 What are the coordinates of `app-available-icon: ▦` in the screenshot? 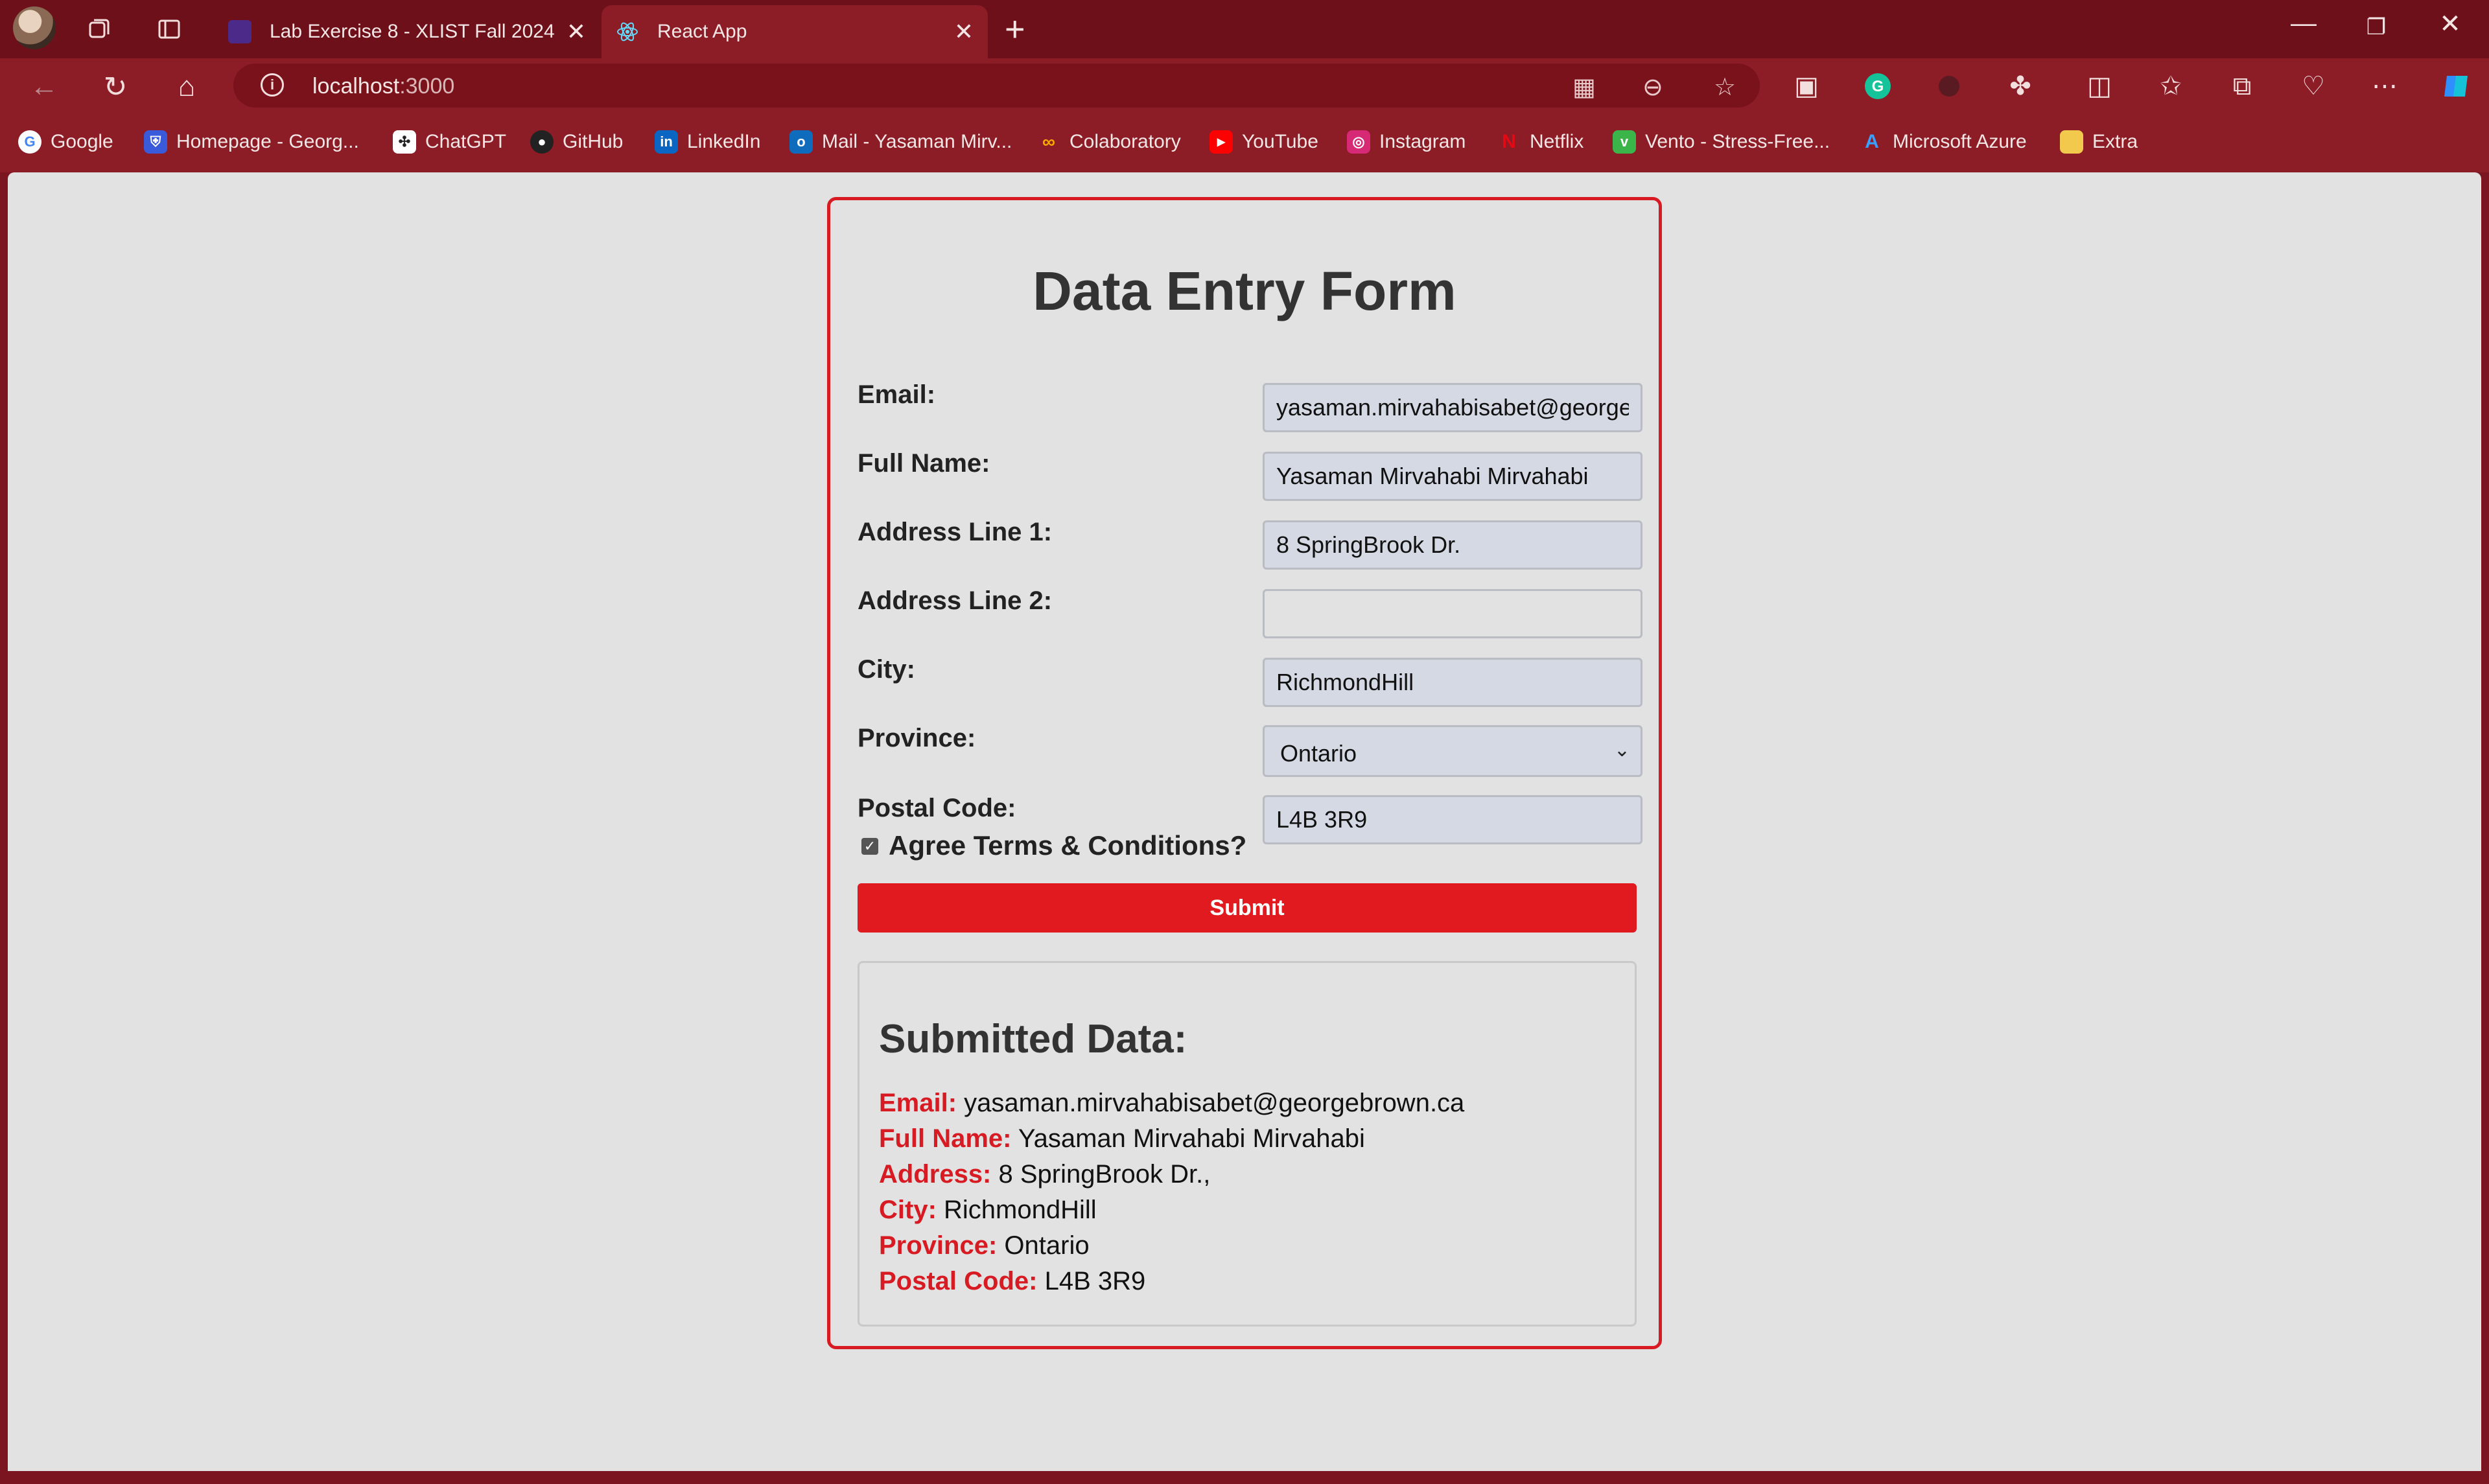 It's located at (1584, 87).